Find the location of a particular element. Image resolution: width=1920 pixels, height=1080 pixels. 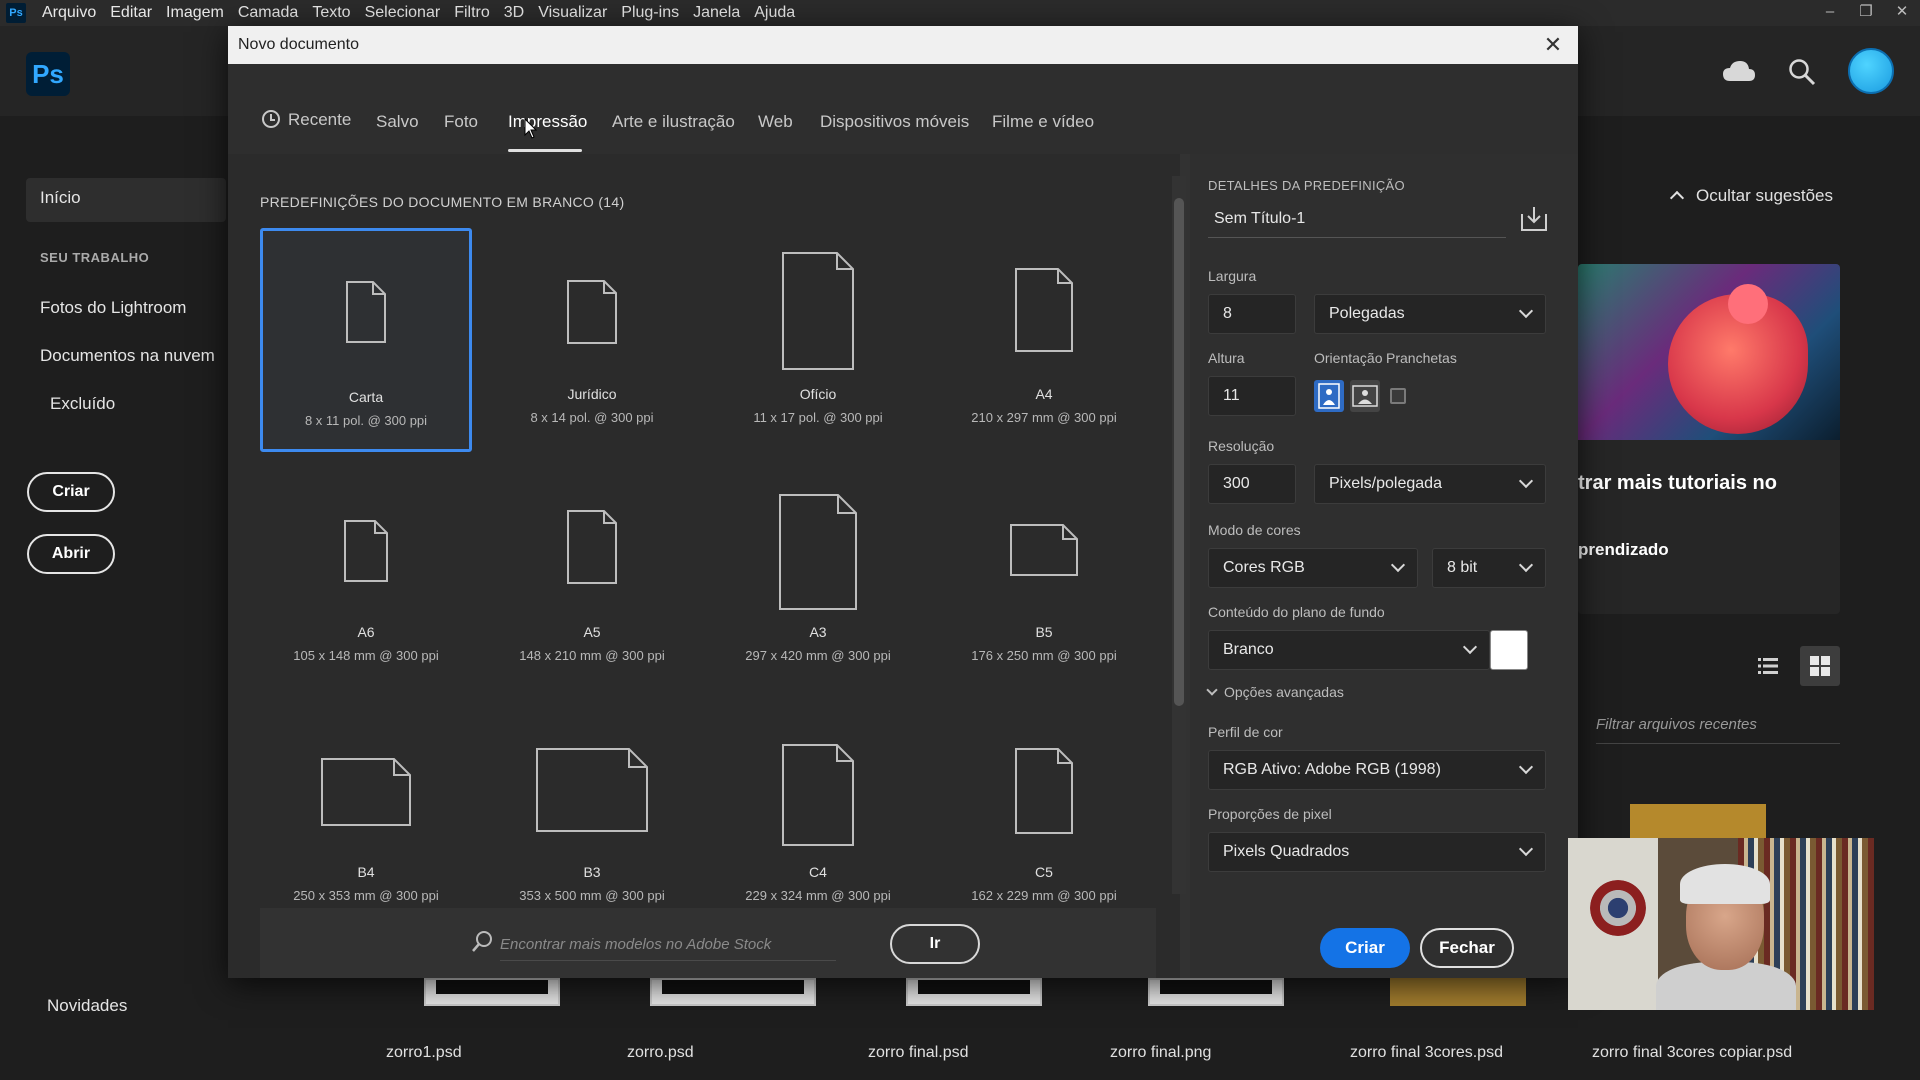

recent-file-name: zorro final 3cores copiar.psd is located at coordinates (1692, 1053).